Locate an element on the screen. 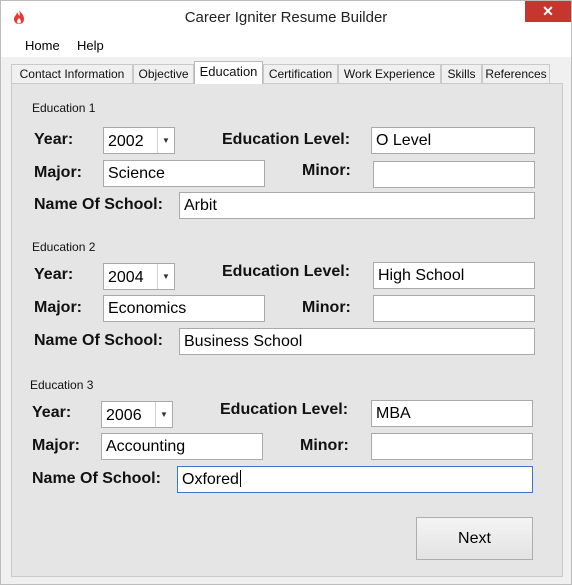 The image size is (572, 585). education-2-level-field: High School is located at coordinates (454, 275).